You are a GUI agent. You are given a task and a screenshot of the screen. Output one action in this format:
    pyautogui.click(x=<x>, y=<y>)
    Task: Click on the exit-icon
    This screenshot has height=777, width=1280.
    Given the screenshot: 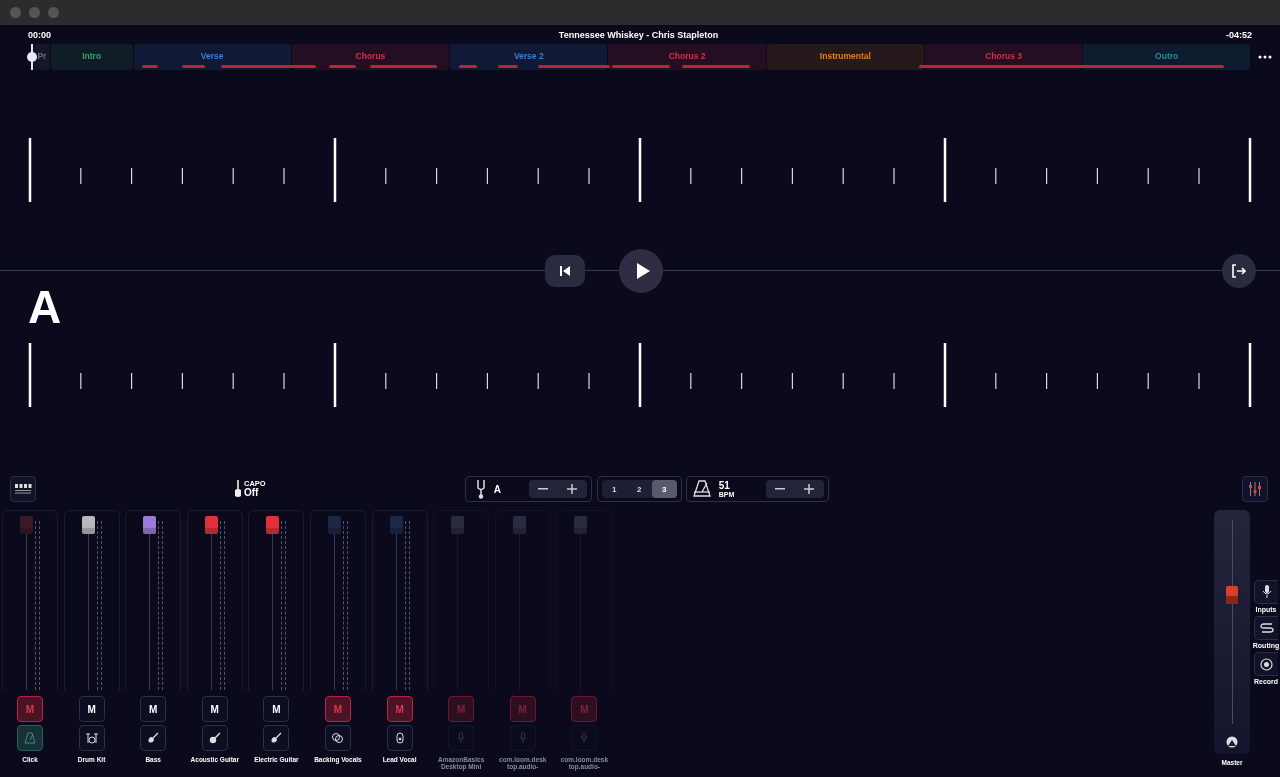 What is the action you would take?
    pyautogui.click(x=1239, y=271)
    